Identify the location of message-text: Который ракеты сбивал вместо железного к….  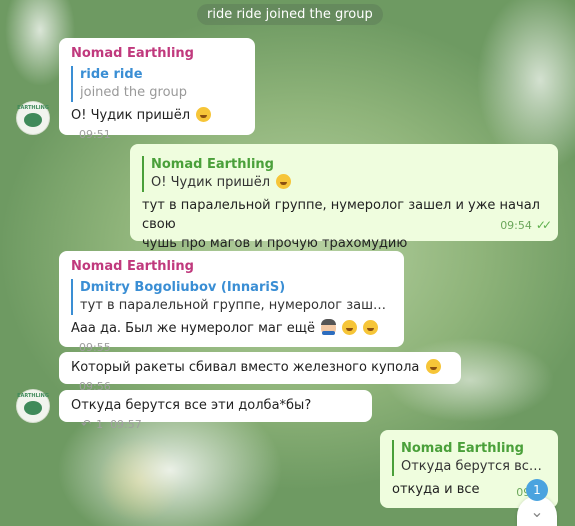
(245, 367).